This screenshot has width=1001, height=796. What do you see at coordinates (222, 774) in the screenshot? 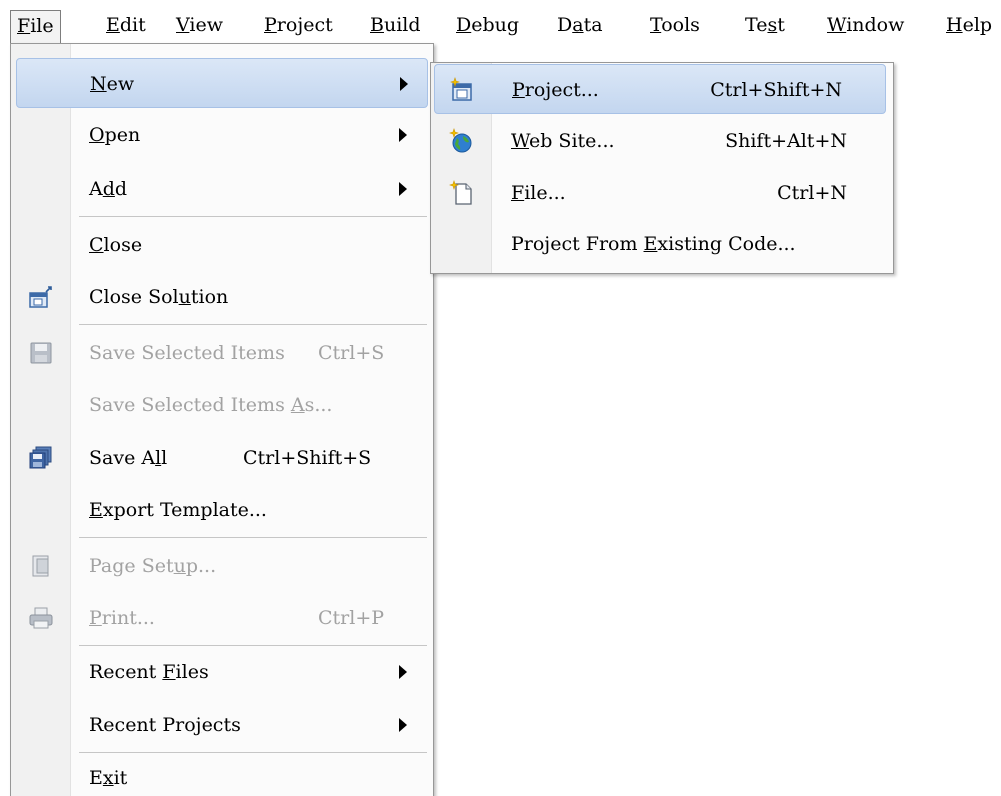
I see `file-menu-item-exit: Exit` at bounding box center [222, 774].